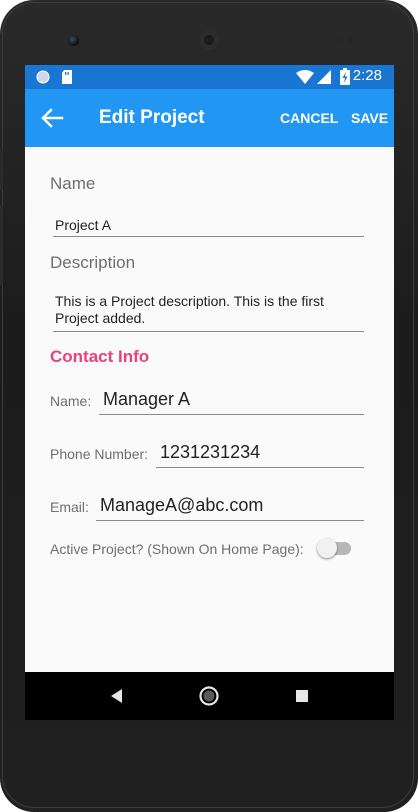 The height and width of the screenshot is (812, 418). What do you see at coordinates (210, 452) in the screenshot?
I see `phone-number-input: 1231231234` at bounding box center [210, 452].